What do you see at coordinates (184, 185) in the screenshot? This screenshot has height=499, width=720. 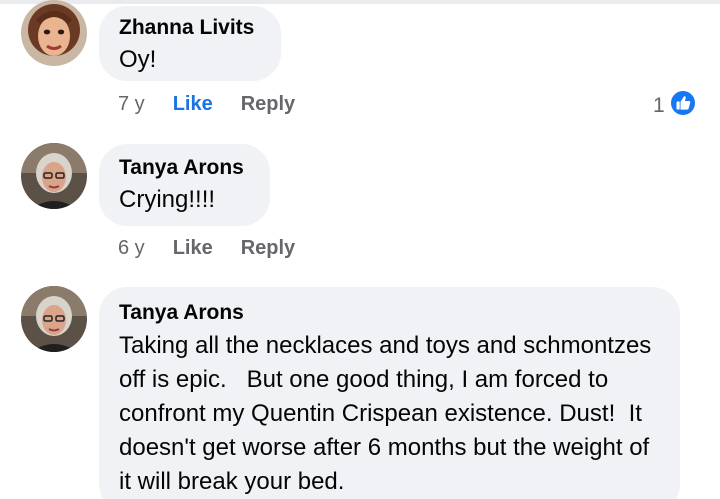 I see `comment-bubble: Tanya Arons Crying!!!!` at bounding box center [184, 185].